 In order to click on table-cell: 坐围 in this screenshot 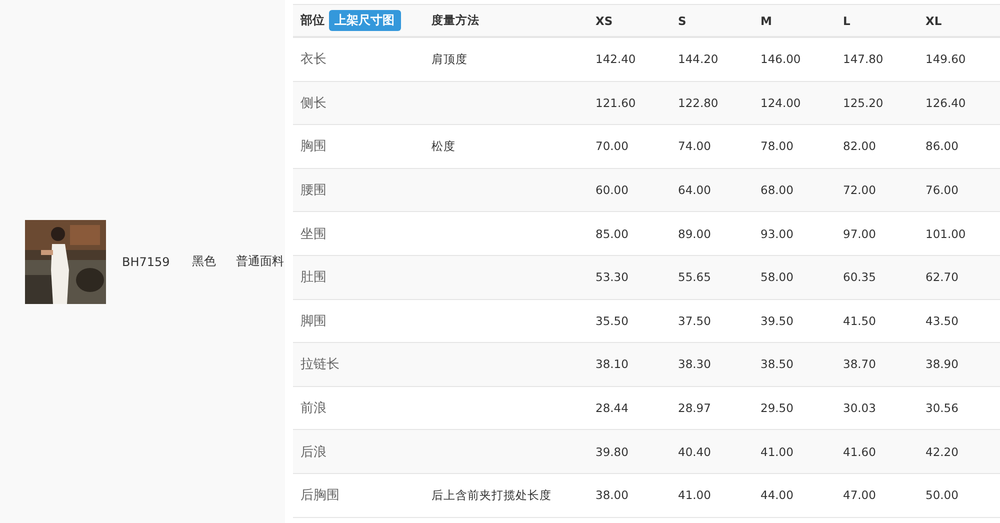, I will do `click(313, 234)`.